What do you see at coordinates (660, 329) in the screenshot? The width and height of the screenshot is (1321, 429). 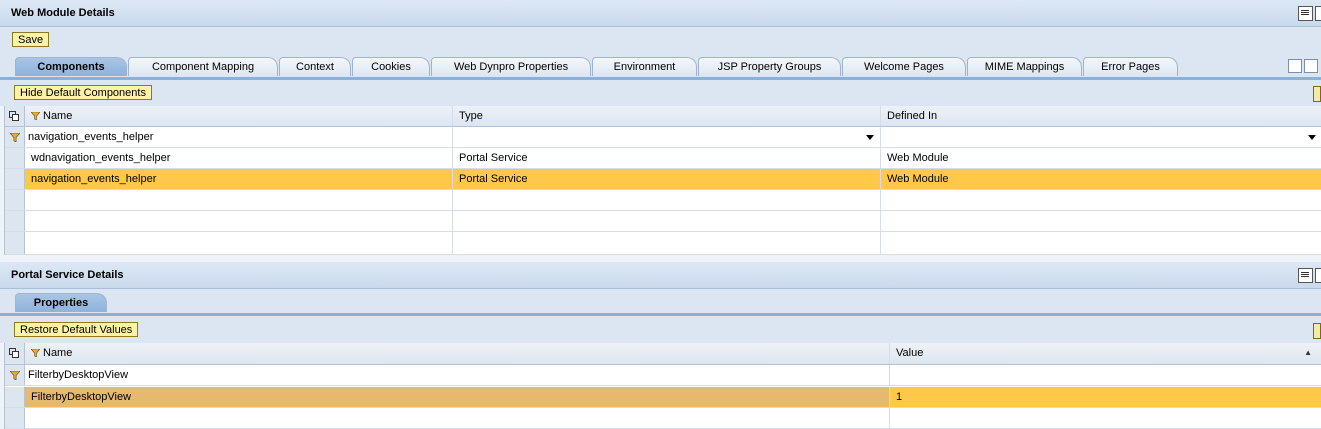 I see `properties-toolbar: Restore Default Values` at bounding box center [660, 329].